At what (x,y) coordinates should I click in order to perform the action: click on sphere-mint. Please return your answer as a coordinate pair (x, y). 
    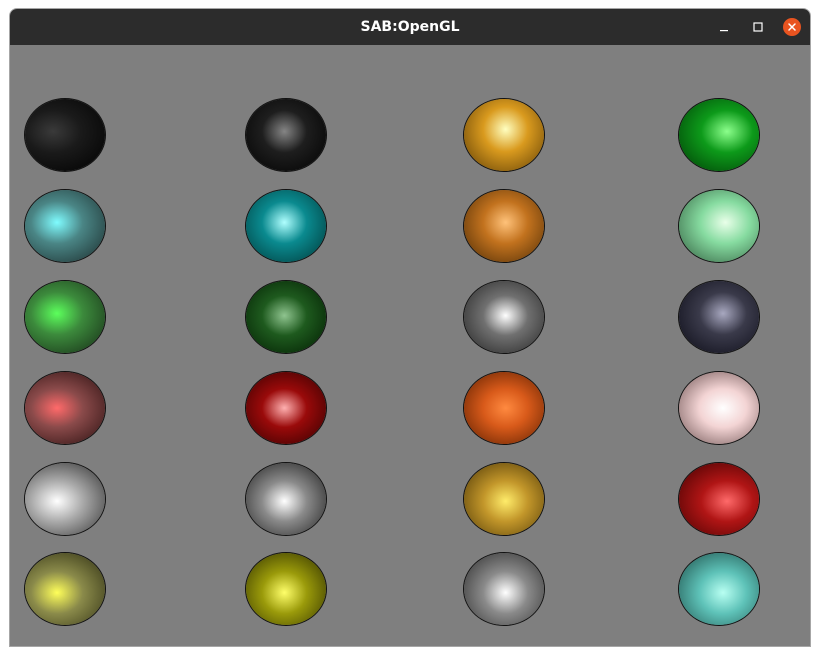
    Looking at the image, I should click on (719, 226).